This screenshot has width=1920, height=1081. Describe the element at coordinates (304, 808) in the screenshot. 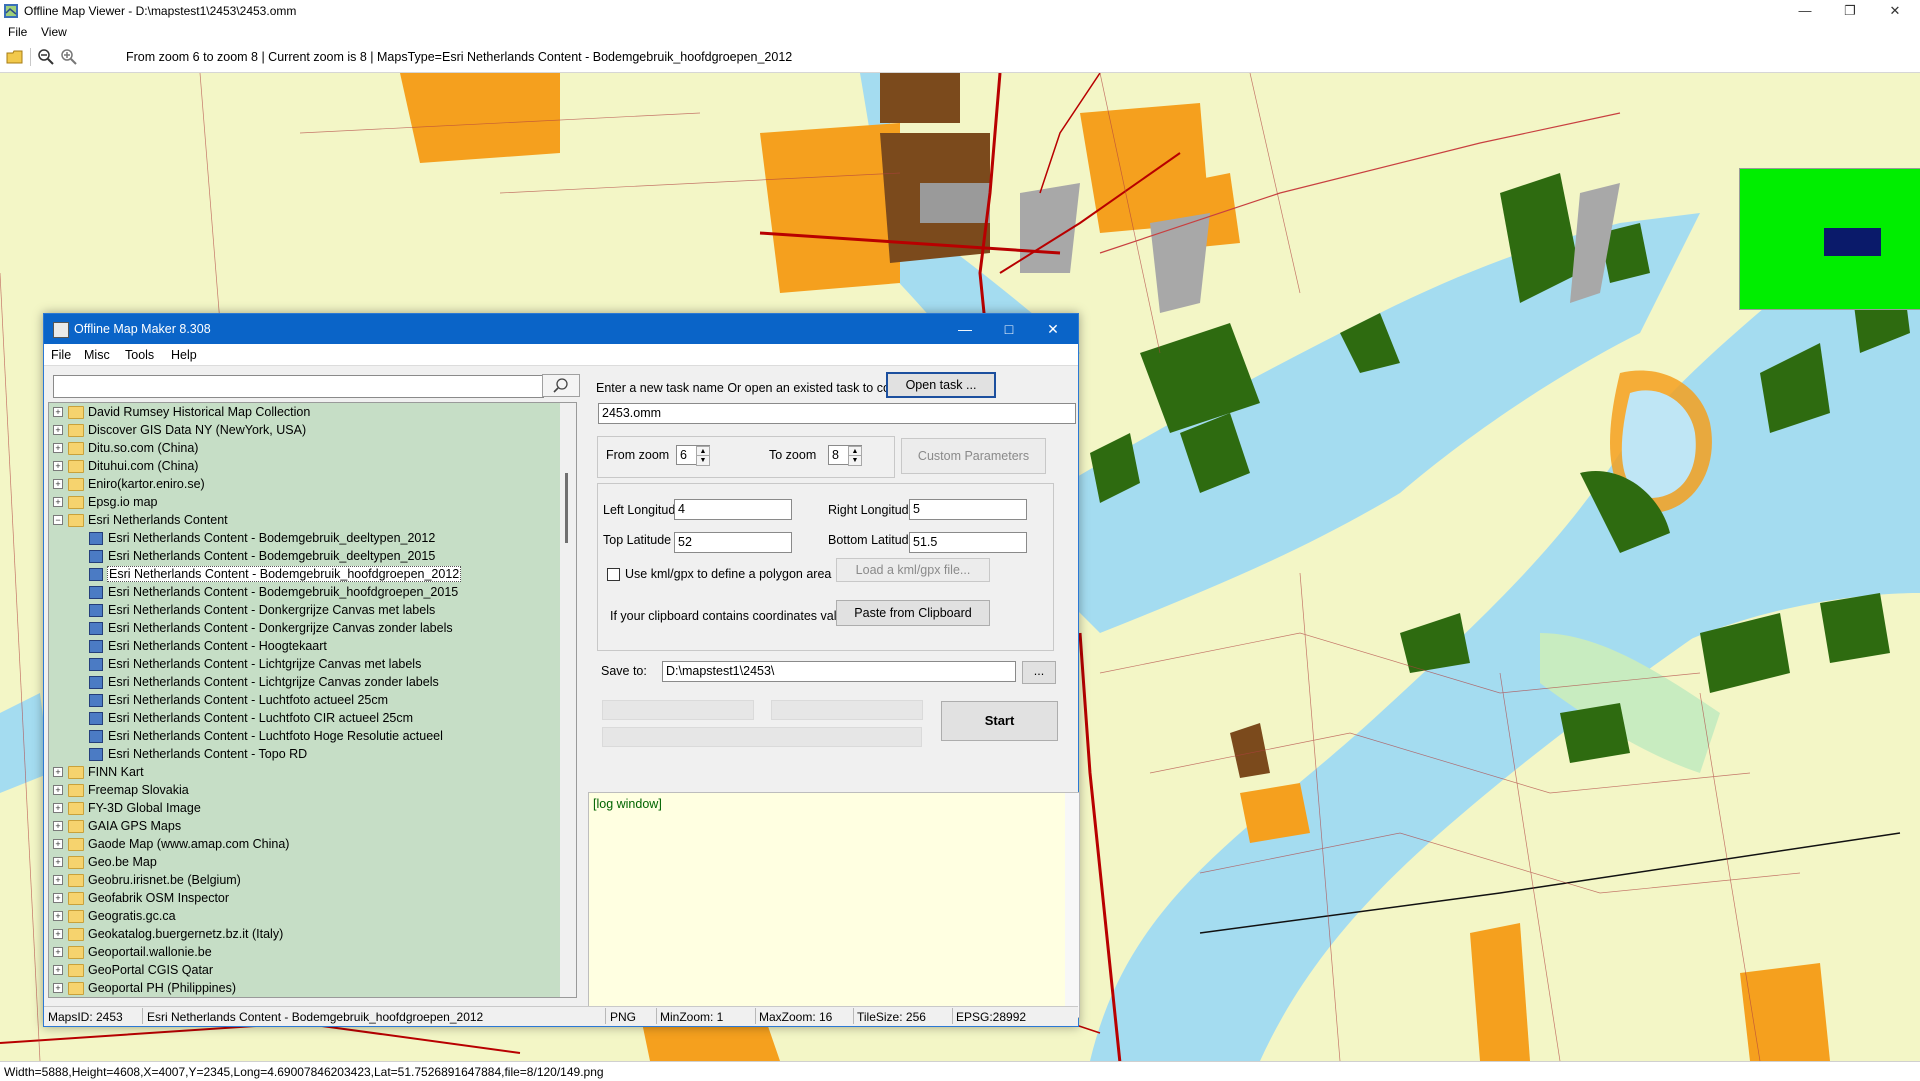

I see `tree-folder-item: + FY-3D Global Image` at that location.